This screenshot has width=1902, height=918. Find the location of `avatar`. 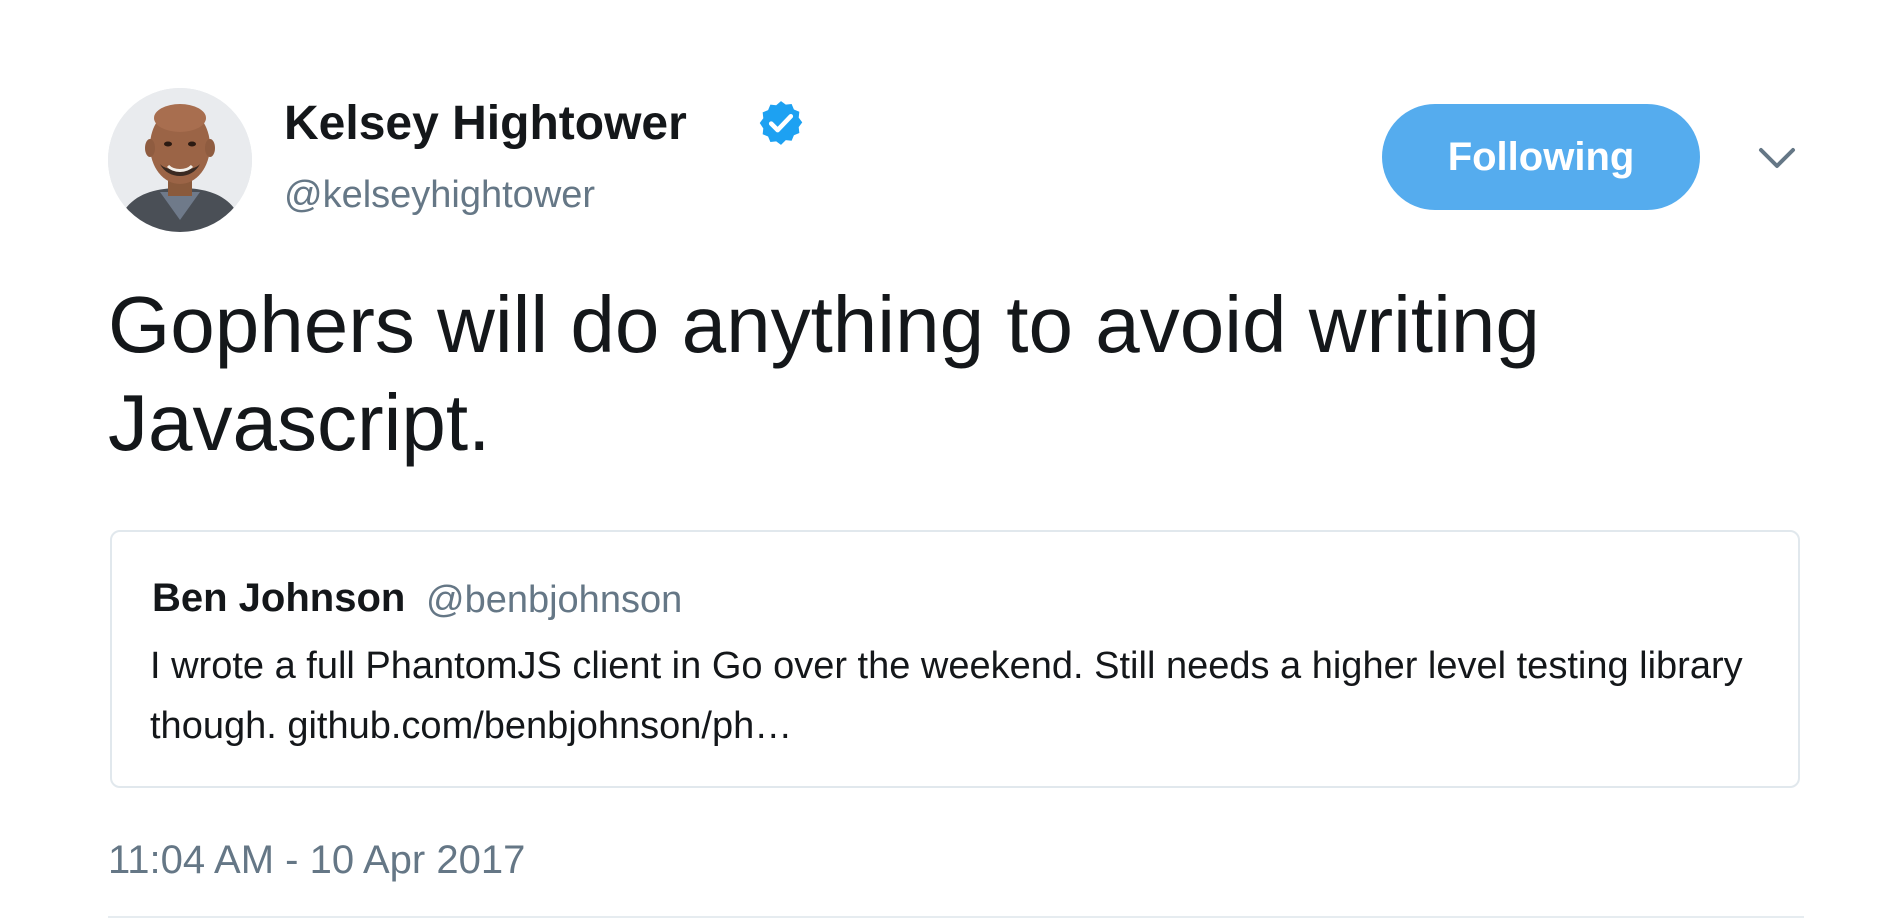

avatar is located at coordinates (180, 160).